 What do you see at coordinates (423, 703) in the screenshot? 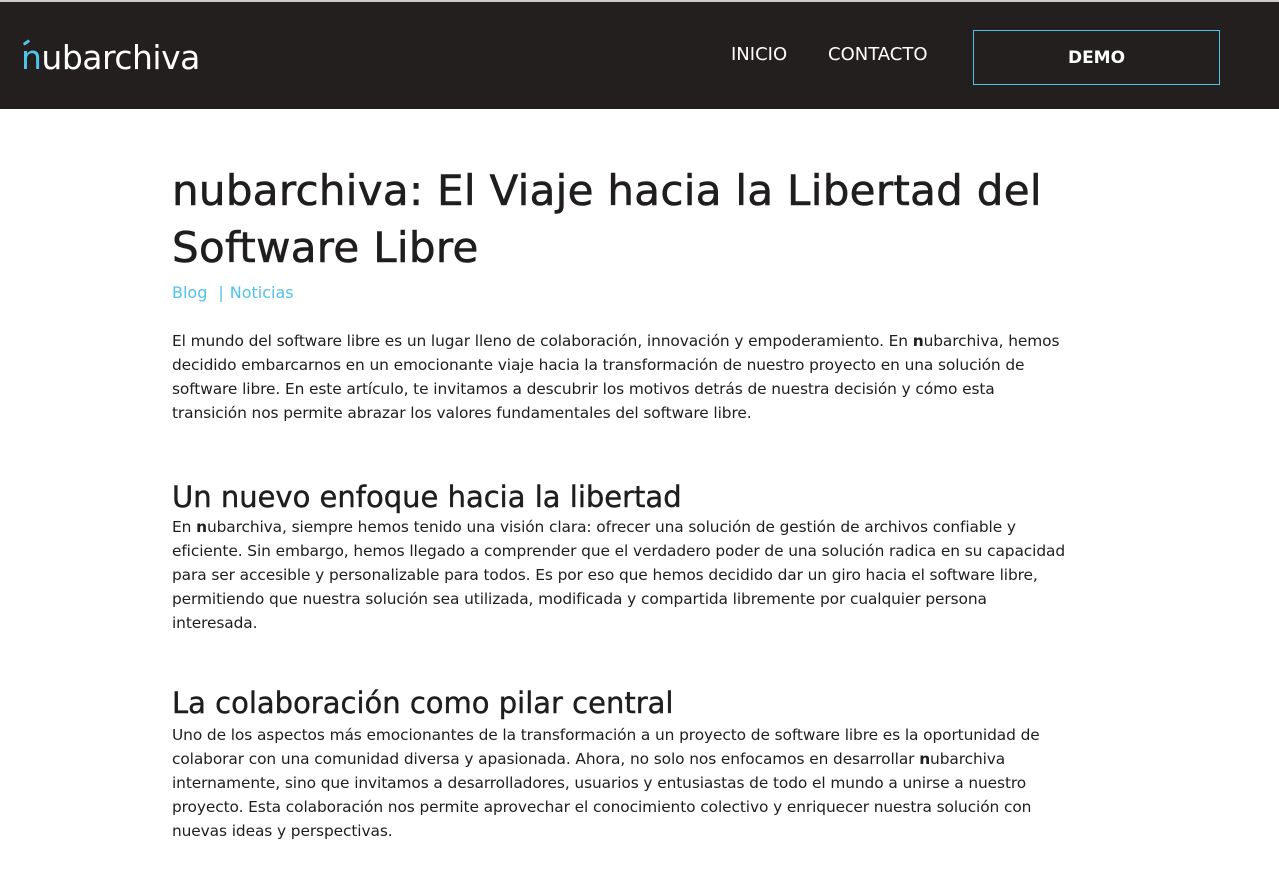
I see `section-heading-colaboracion: La colaboración como pilar central` at bounding box center [423, 703].